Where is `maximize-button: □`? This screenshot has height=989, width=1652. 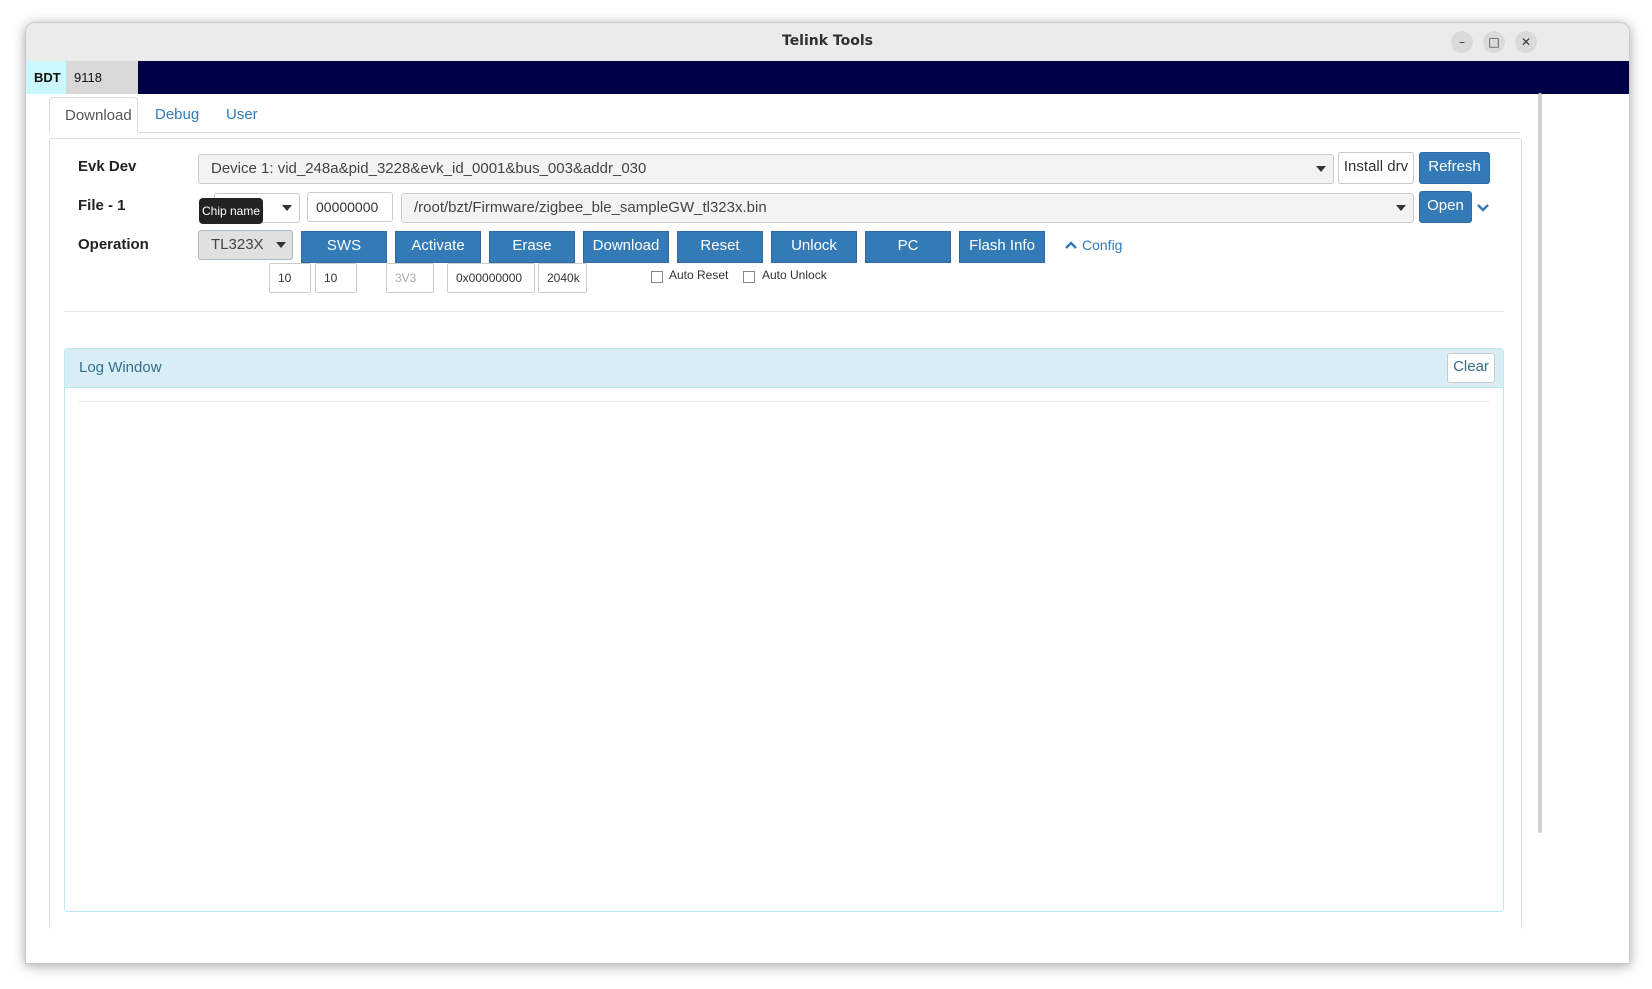 maximize-button: □ is located at coordinates (1494, 42).